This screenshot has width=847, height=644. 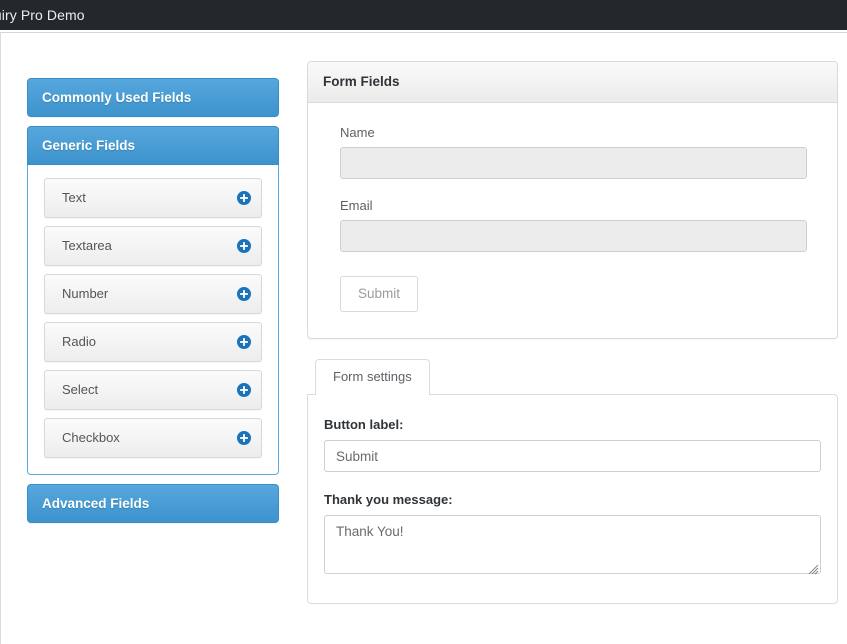 I want to click on thank-you-message-wrapper: Thank You!, so click(x=572, y=546).